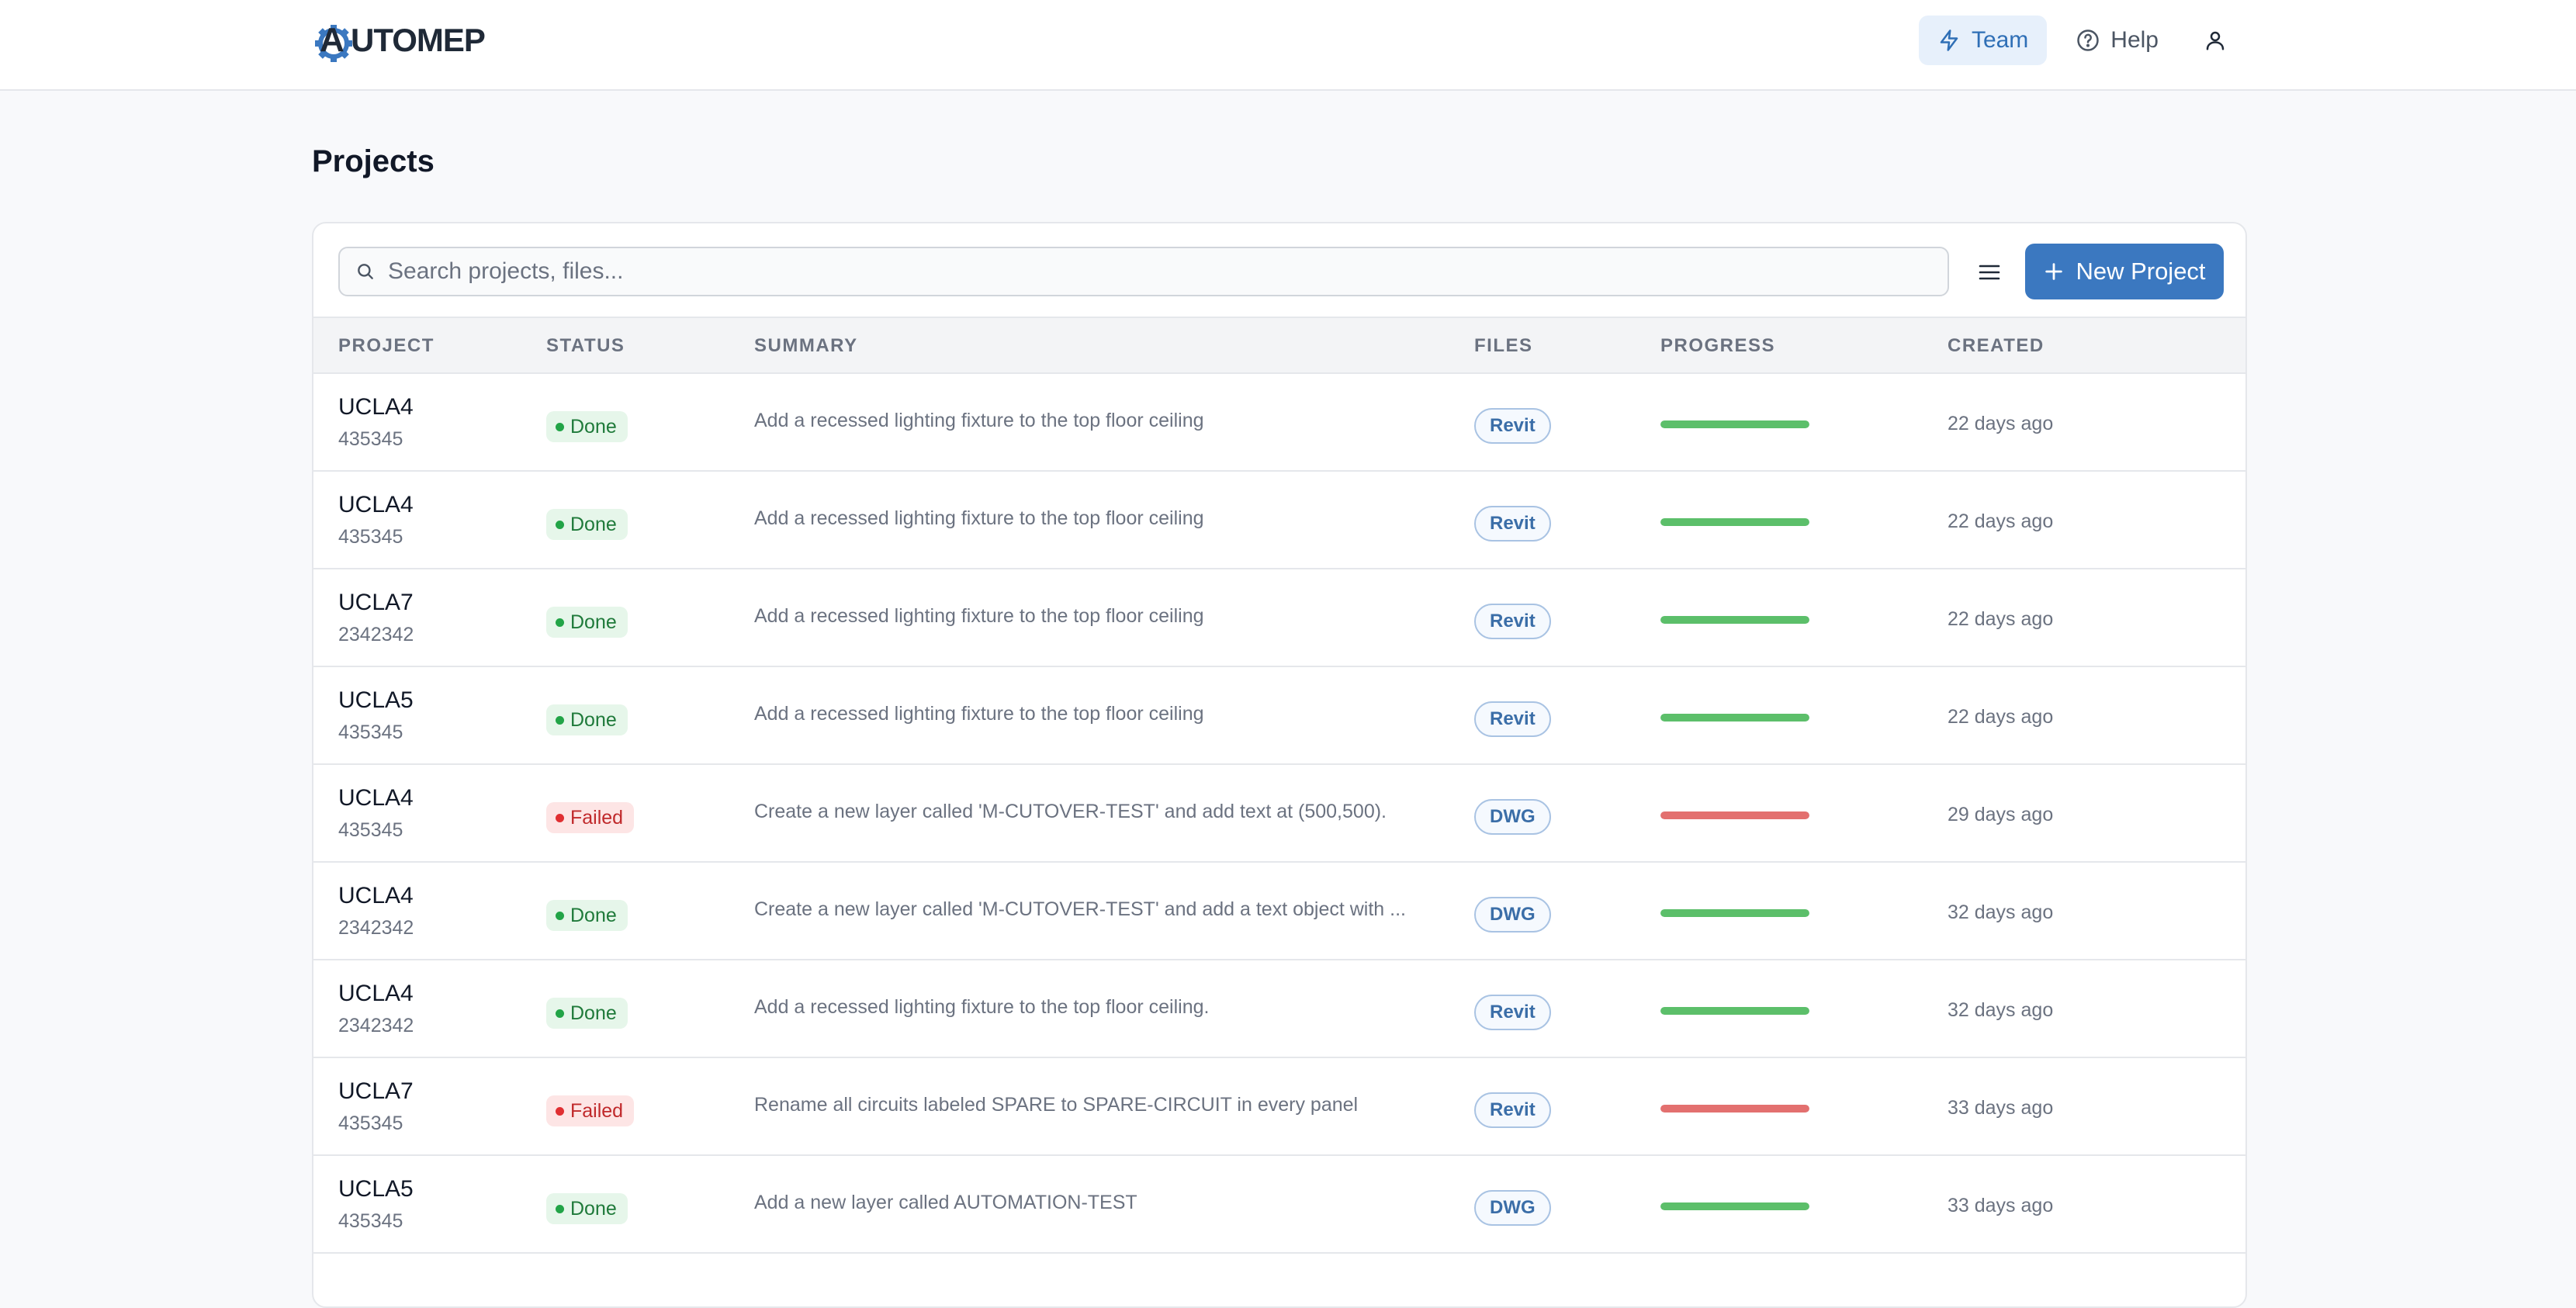 Image resolution: width=2576 pixels, height=1308 pixels. What do you see at coordinates (332, 40) in the screenshot?
I see `logo-initial: A` at bounding box center [332, 40].